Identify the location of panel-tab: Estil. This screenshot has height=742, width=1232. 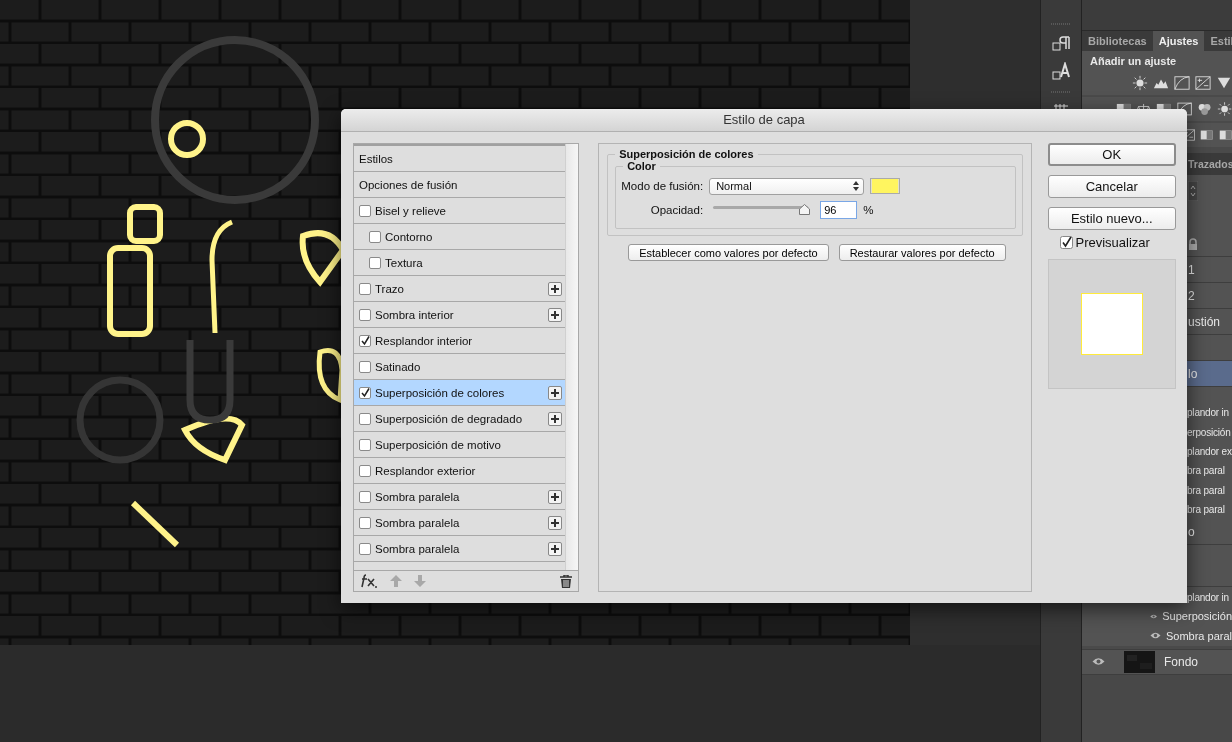
(1218, 41).